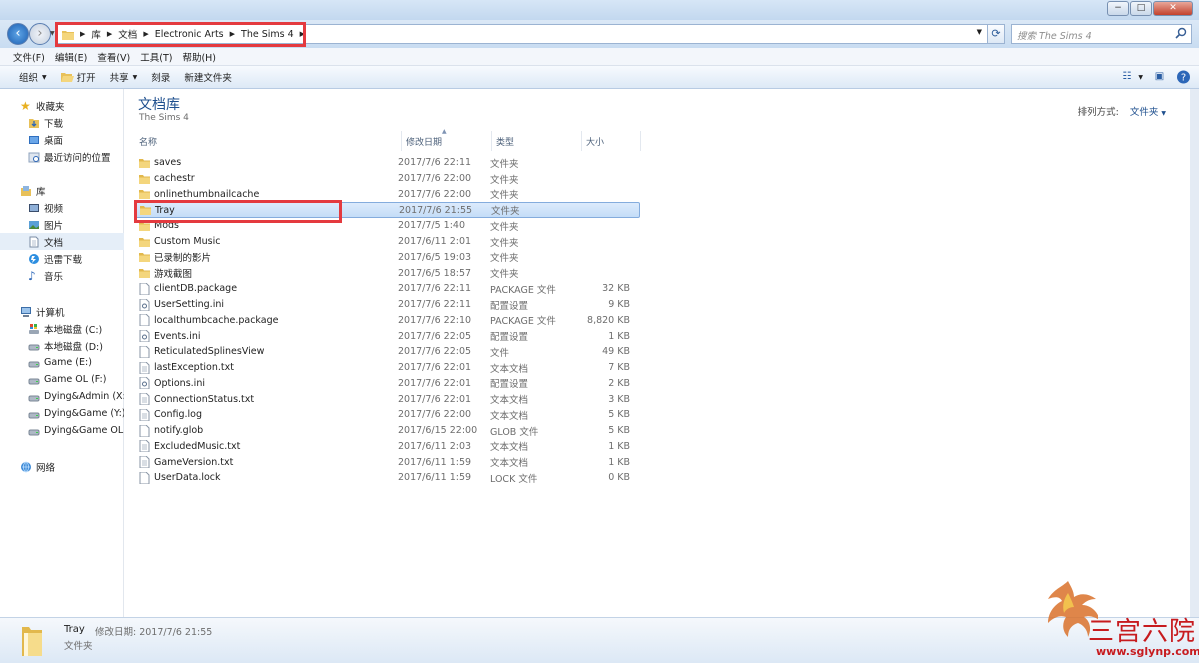 Image resolution: width=1199 pixels, height=663 pixels. Describe the element at coordinates (78, 77) in the screenshot. I see `open-button: 打开` at that location.